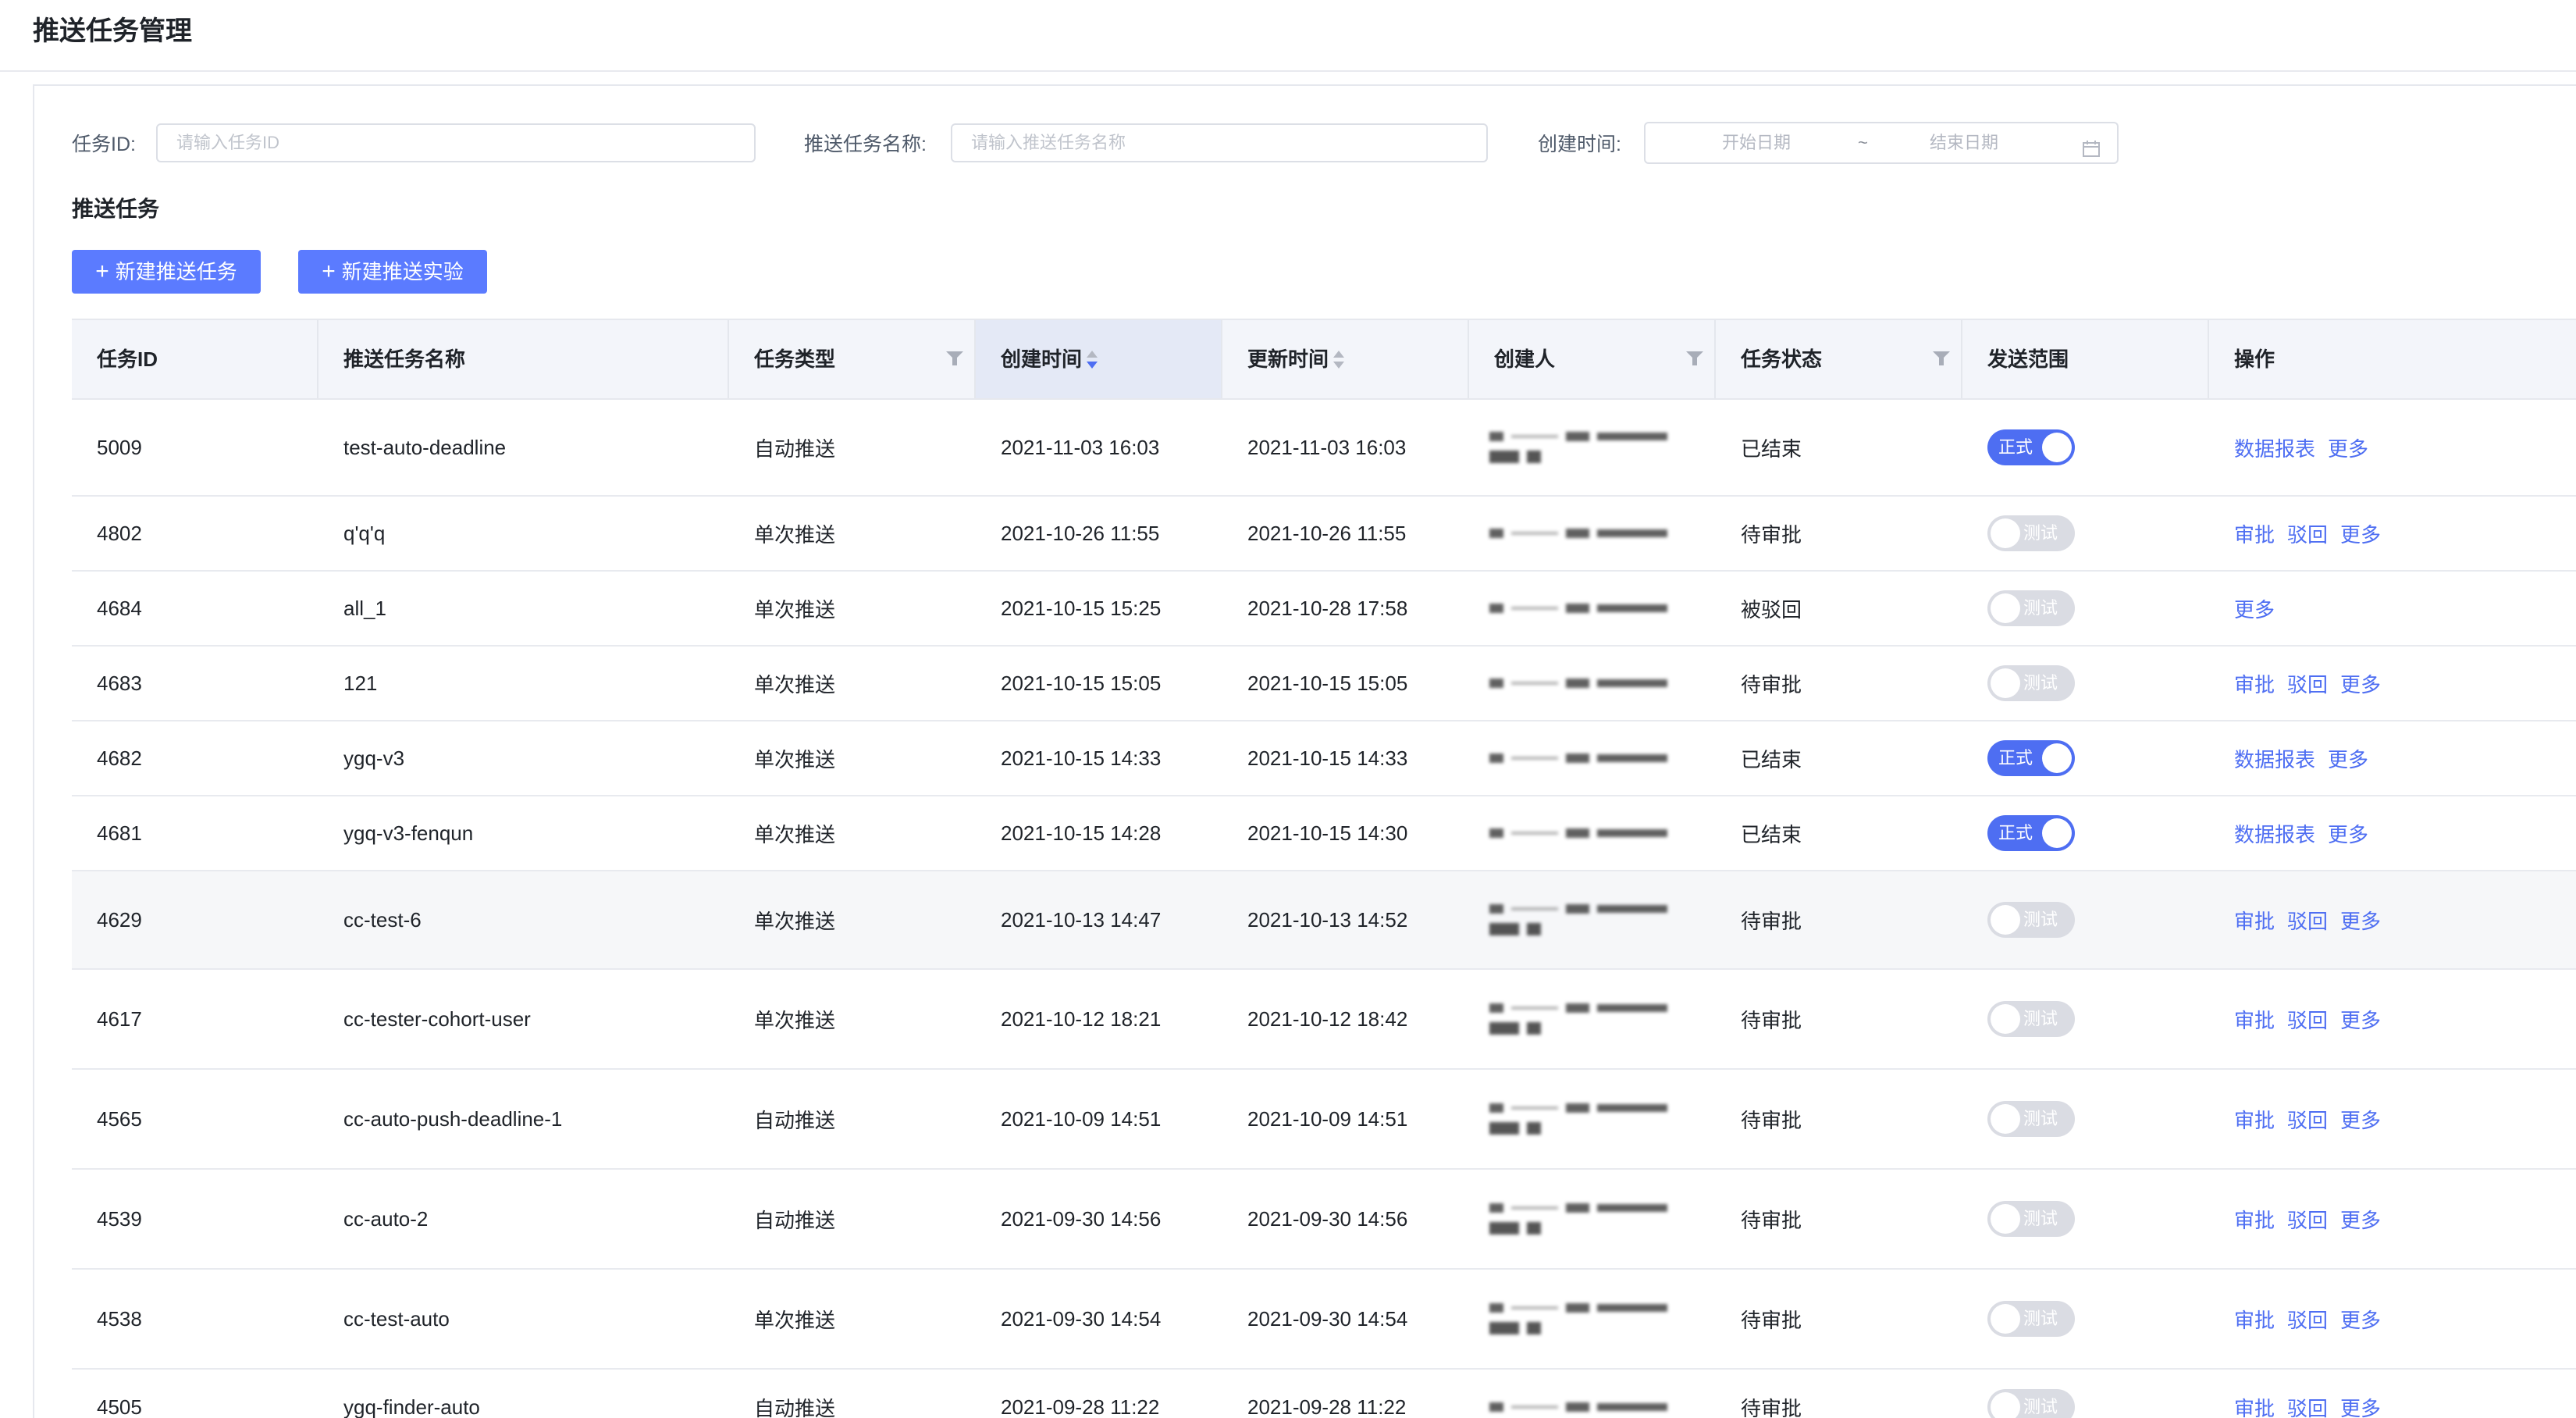 This screenshot has height=1418, width=2576. I want to click on cell-updated-time: 2021-10-12 18:42, so click(1327, 1019).